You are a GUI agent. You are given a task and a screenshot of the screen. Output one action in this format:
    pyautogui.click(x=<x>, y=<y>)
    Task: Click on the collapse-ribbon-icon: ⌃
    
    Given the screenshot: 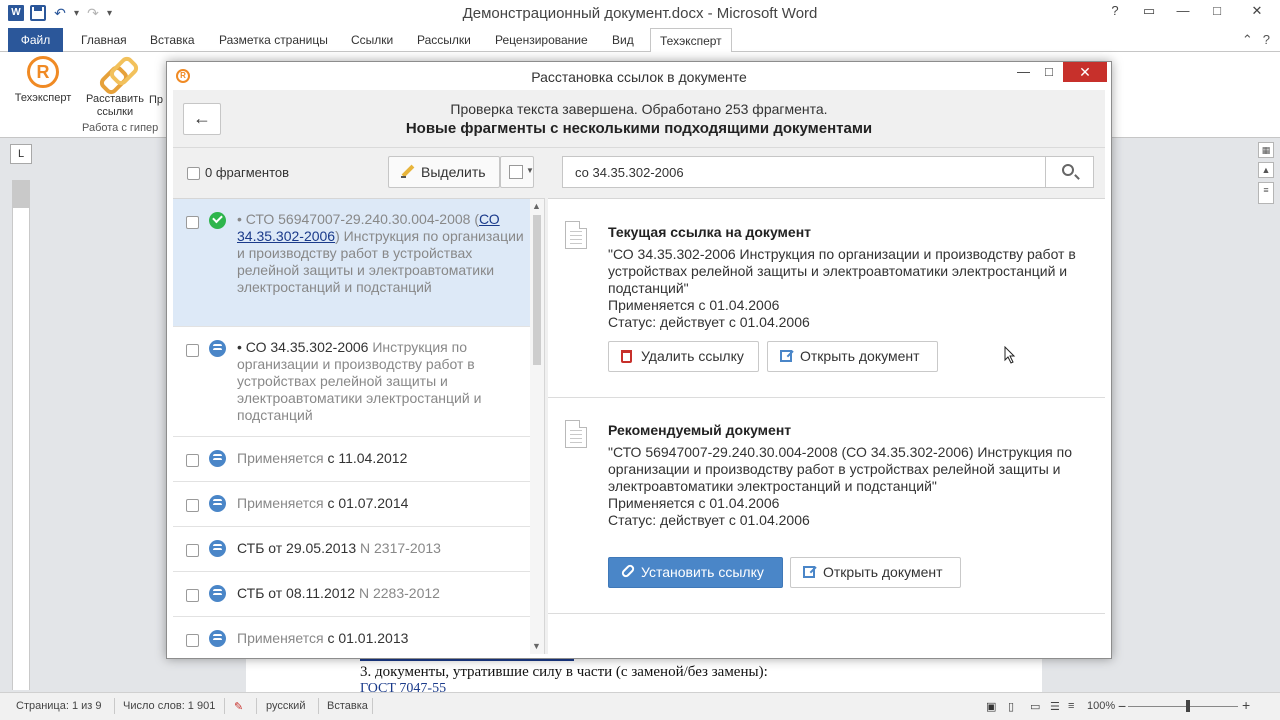 What is the action you would take?
    pyautogui.click(x=1247, y=40)
    